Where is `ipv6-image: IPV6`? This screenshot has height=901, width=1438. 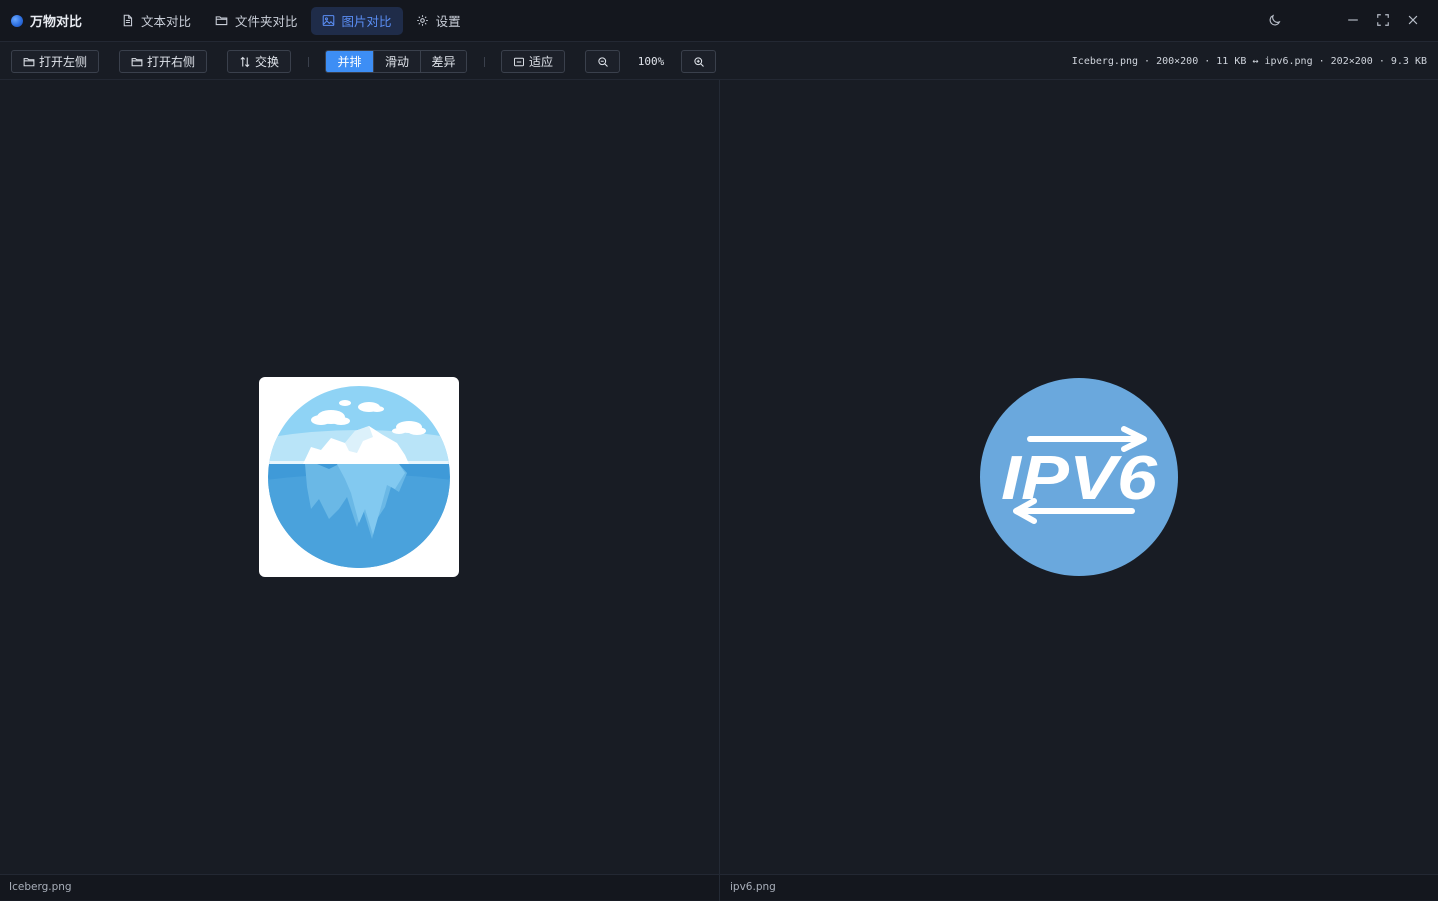
ipv6-image: IPV6 is located at coordinates (1079, 477).